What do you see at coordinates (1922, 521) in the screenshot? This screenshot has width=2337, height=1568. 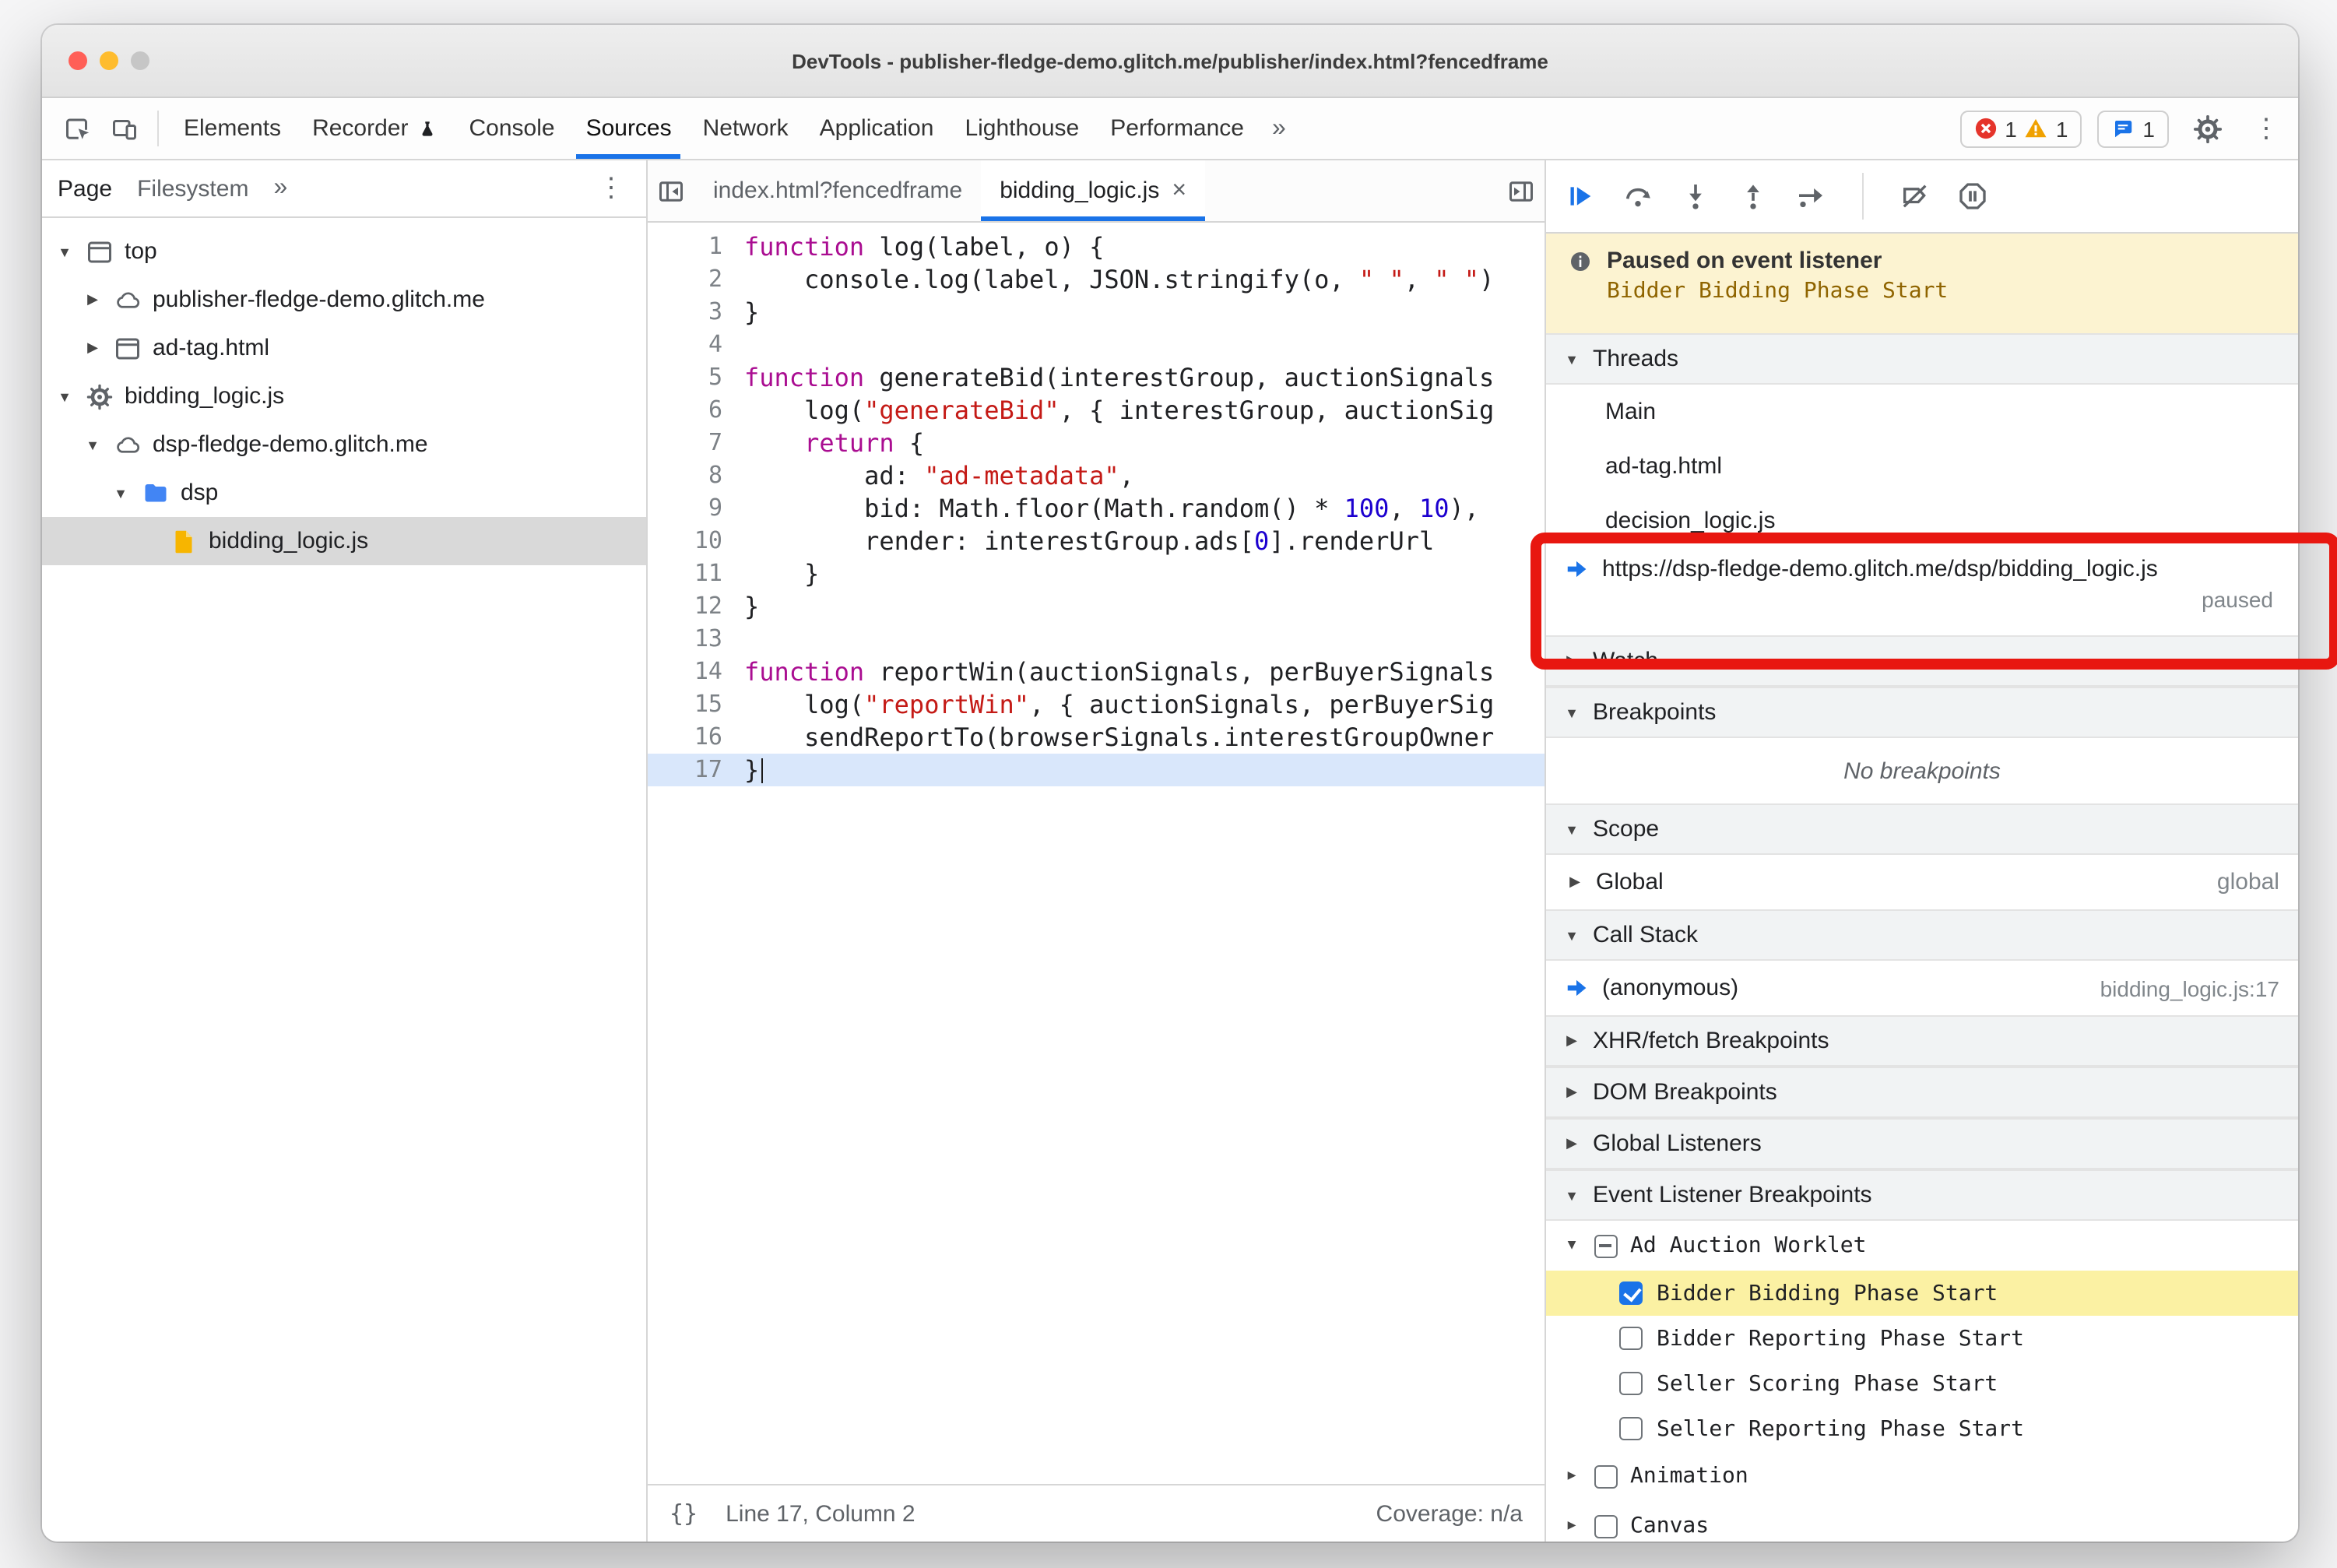 I see `thread-item-decision-logic-js: decision_logic.js` at bounding box center [1922, 521].